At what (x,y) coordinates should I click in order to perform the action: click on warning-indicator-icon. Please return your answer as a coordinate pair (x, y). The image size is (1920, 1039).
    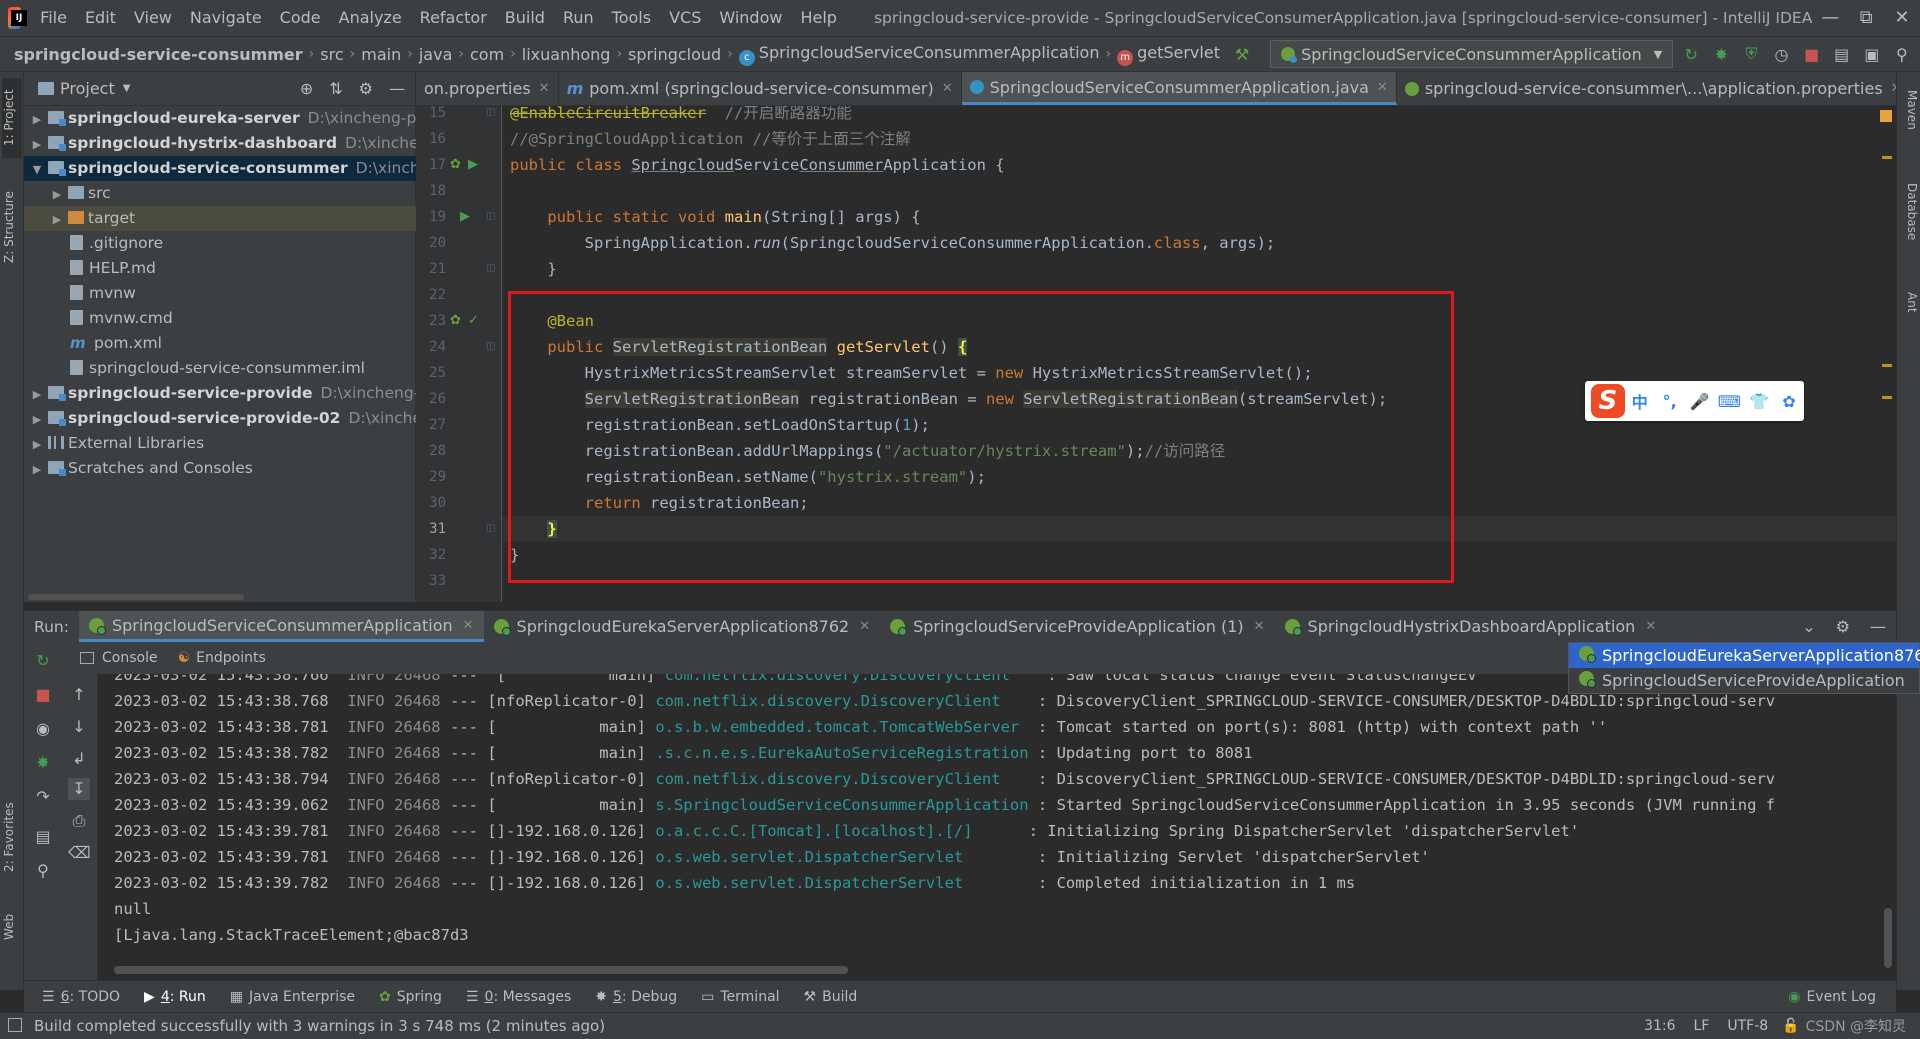
    Looking at the image, I should click on (1886, 116).